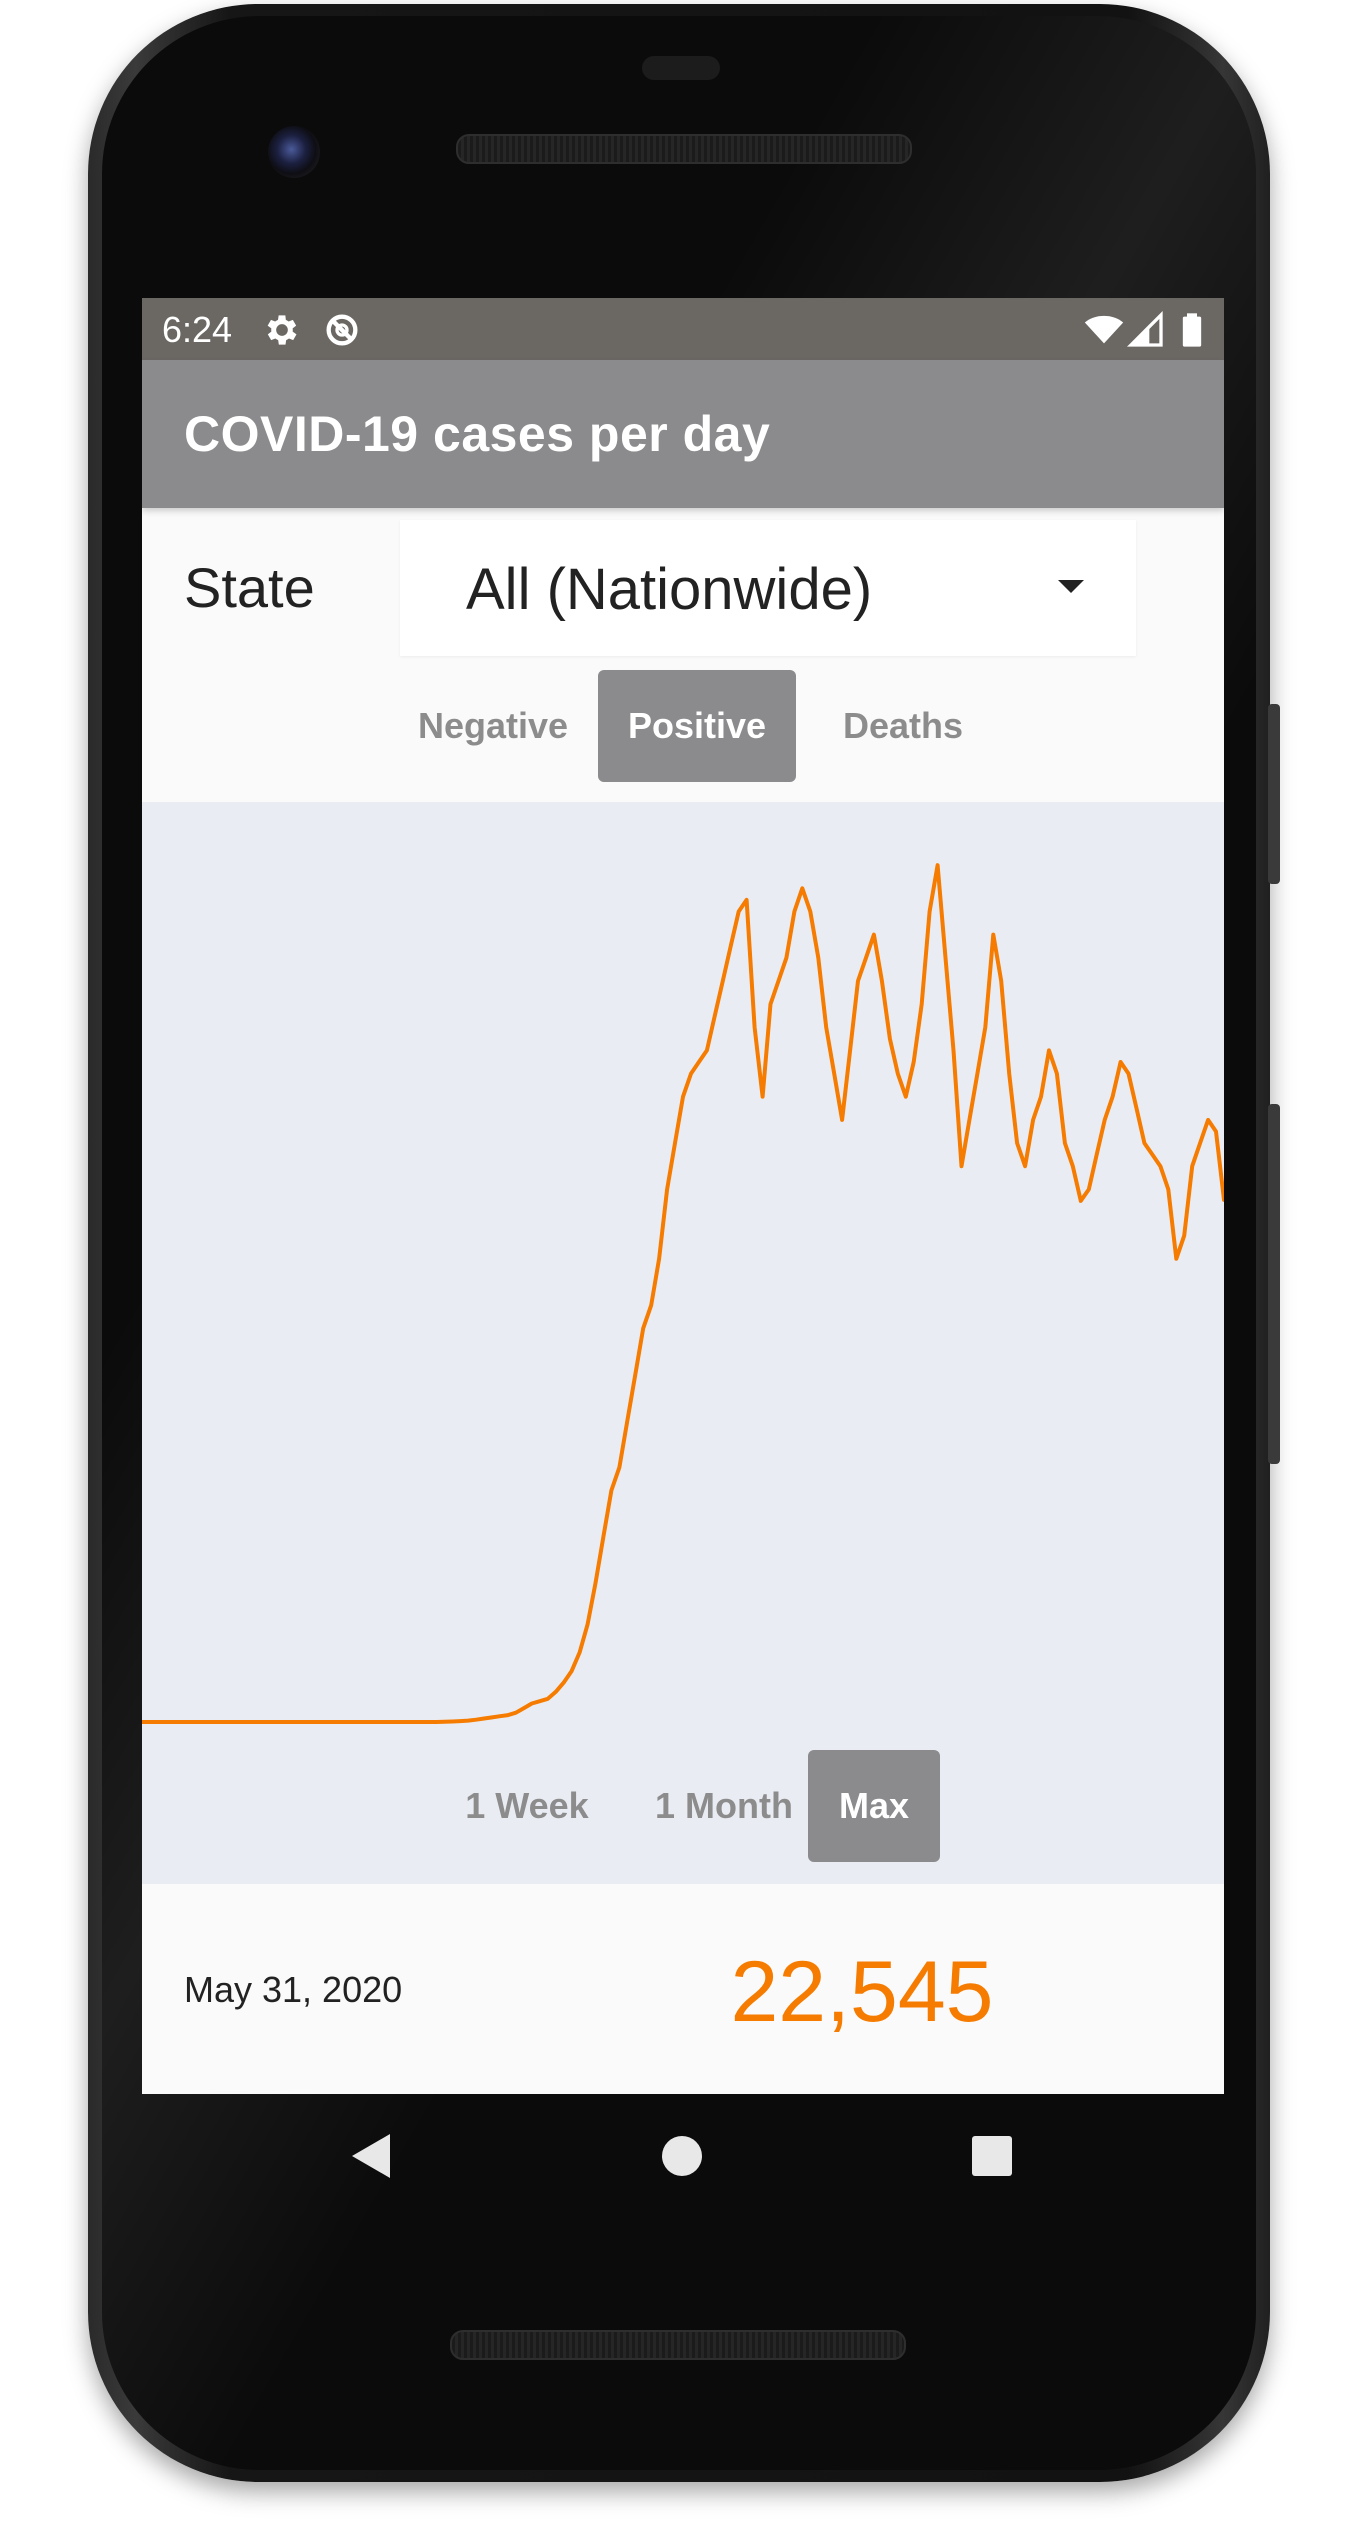  I want to click on dropdown-arrow-icon, so click(1071, 586).